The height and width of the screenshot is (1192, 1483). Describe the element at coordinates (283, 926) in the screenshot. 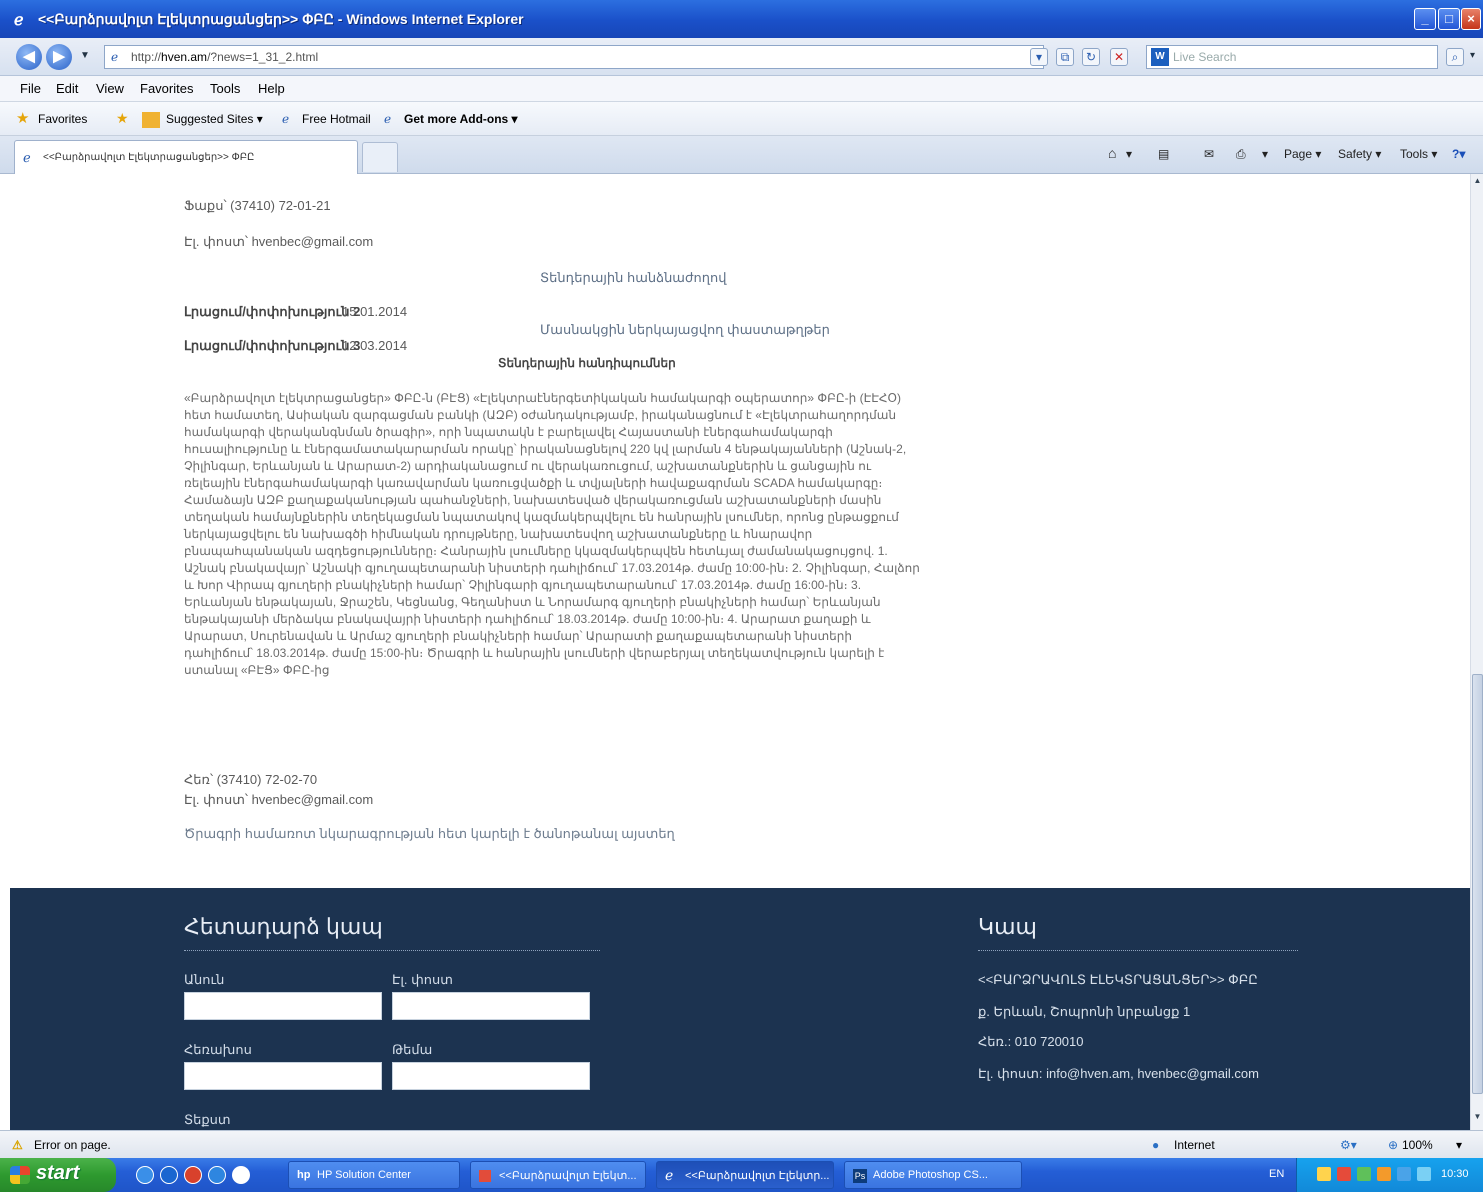

I see `feedback-title: Հետադարձ կապ` at that location.